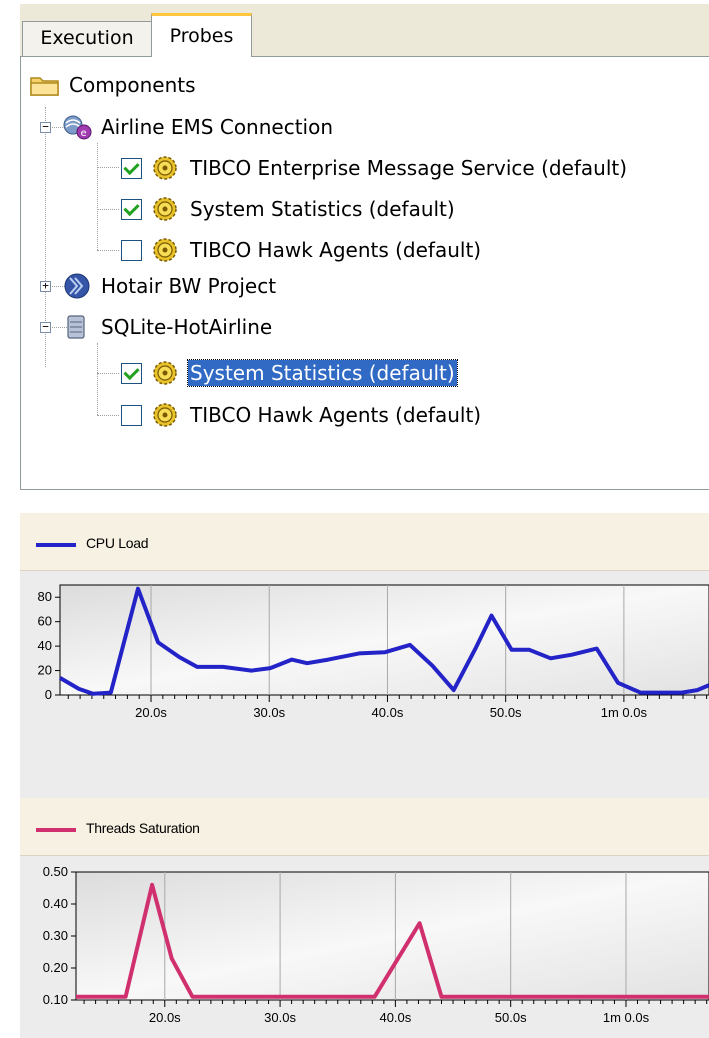 This screenshot has width=709, height=1038. I want to click on database-icon, so click(76, 327).